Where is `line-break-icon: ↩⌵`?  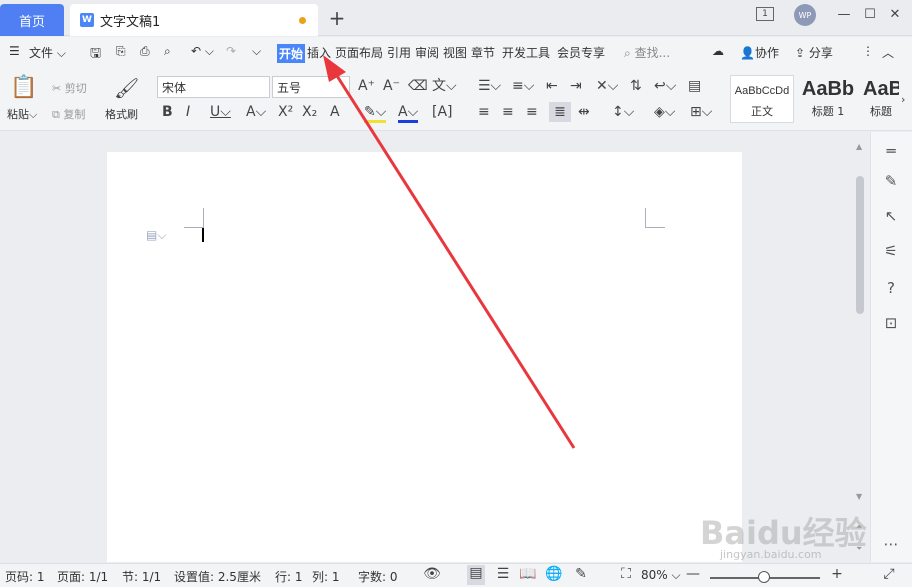
line-break-icon: ↩⌵ is located at coordinates (665, 86).